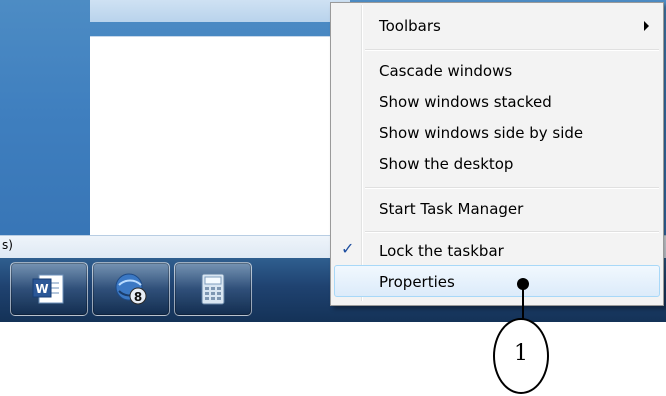 Image resolution: width=666 pixels, height=396 pixels. I want to click on menu-gutter-highlight, so click(362, 153).